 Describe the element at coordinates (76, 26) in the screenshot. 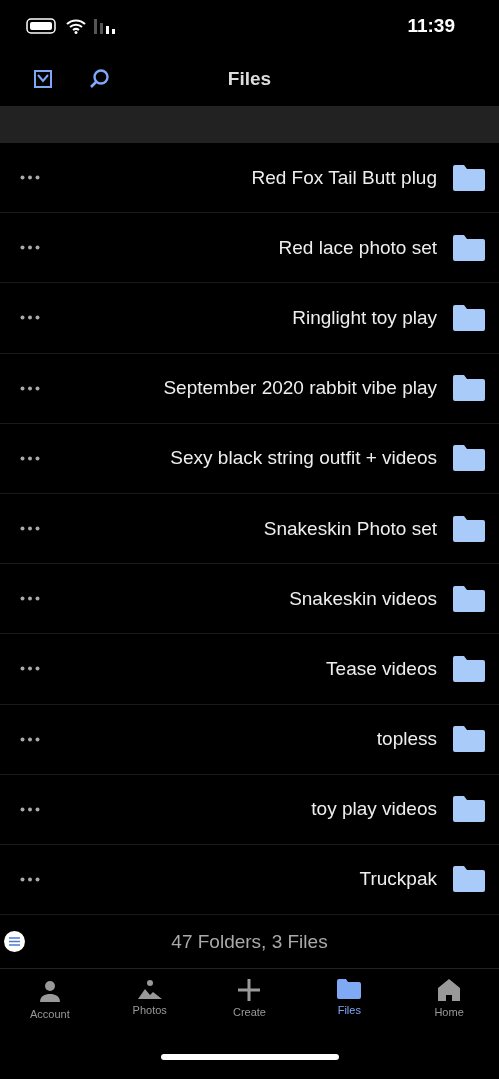

I see `wifi-icon` at that location.